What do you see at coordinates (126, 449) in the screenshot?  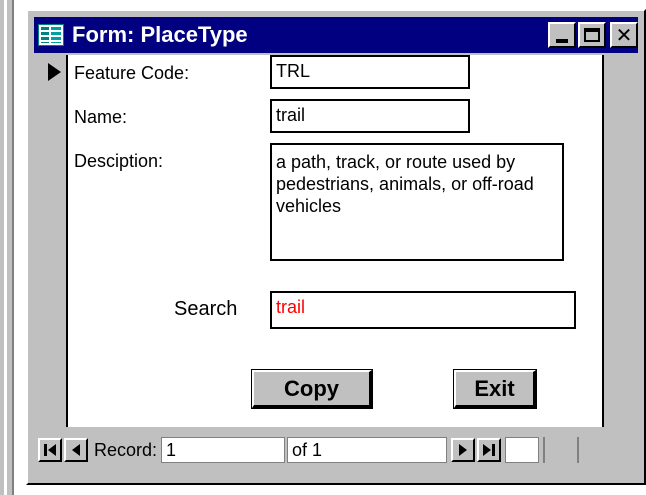 I see `record-label: Record:` at bounding box center [126, 449].